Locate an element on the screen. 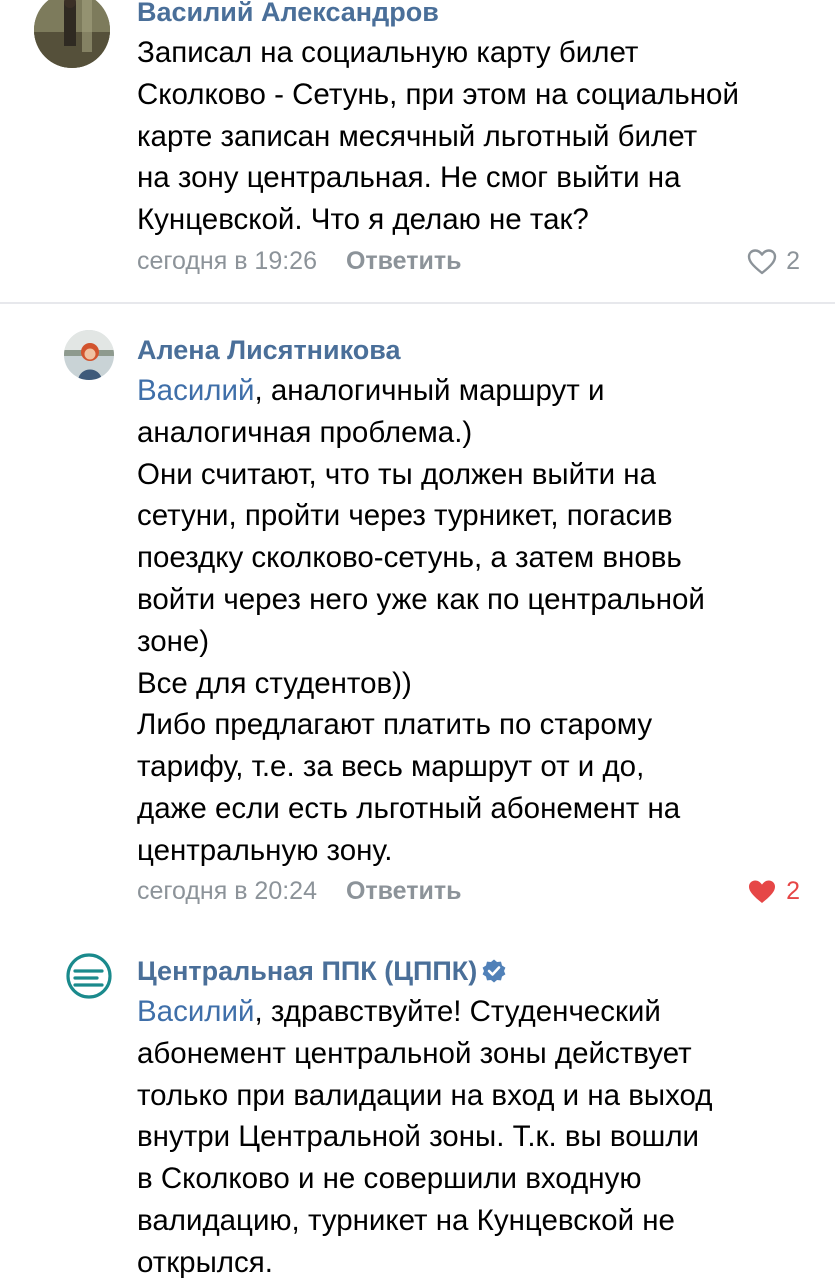 The height and width of the screenshot is (1284, 835). text-line: Они считают, что ты должен выйти на is located at coordinates (396, 474).